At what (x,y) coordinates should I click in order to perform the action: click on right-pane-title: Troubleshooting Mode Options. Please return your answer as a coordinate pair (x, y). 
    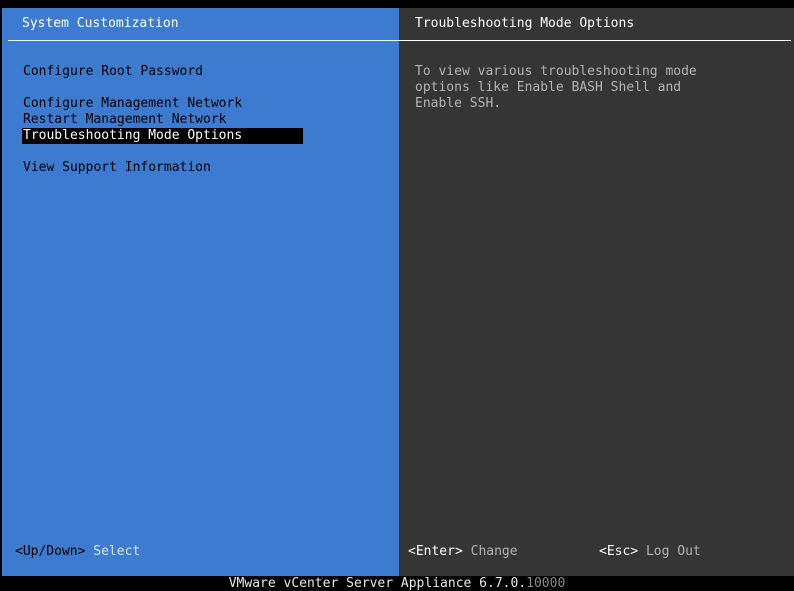
    Looking at the image, I should click on (525, 23).